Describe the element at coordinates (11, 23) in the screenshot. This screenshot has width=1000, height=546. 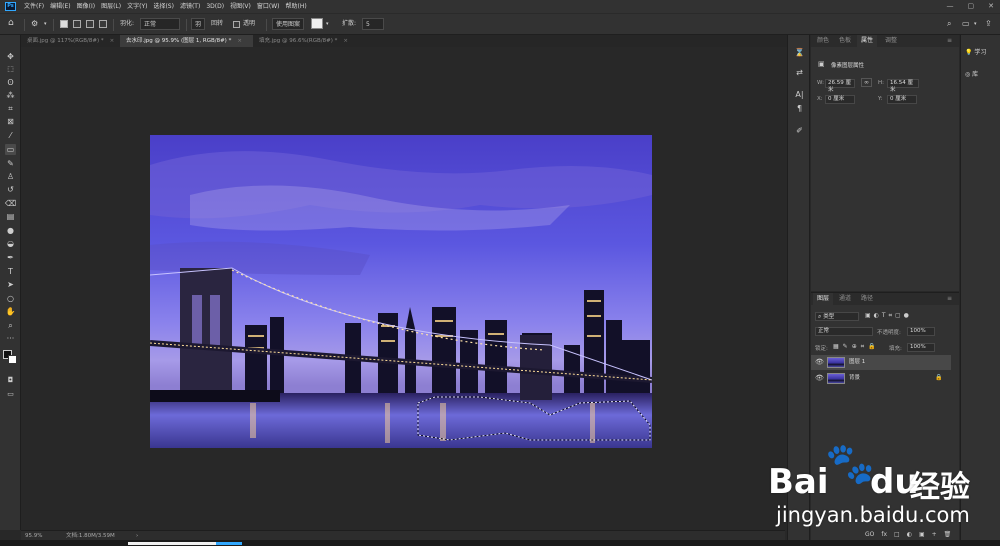
I see `home-icon: ⌂` at that location.